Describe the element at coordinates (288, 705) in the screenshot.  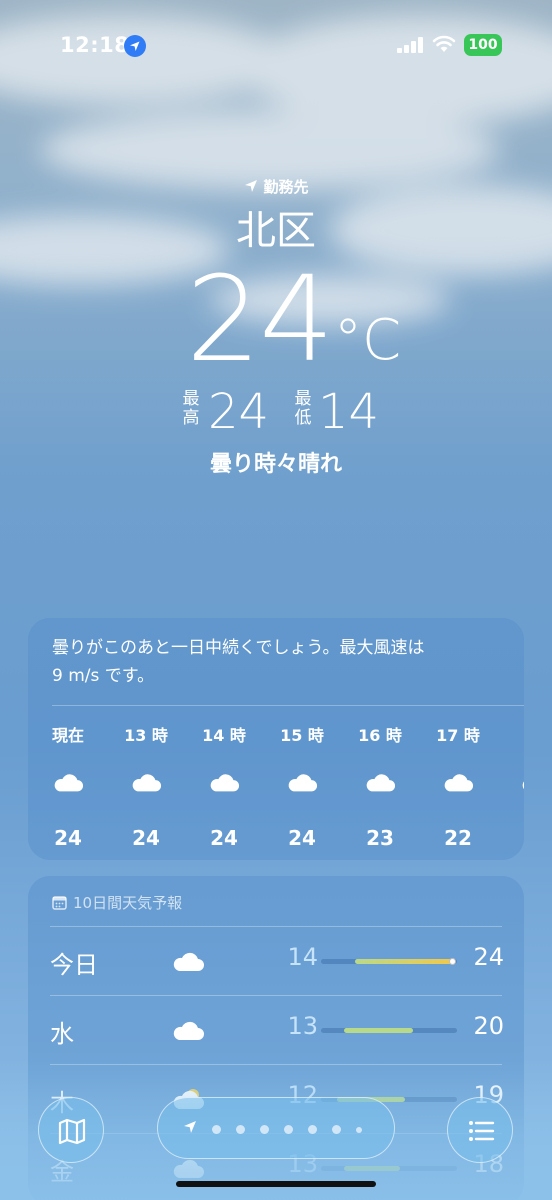
I see `divider` at that location.